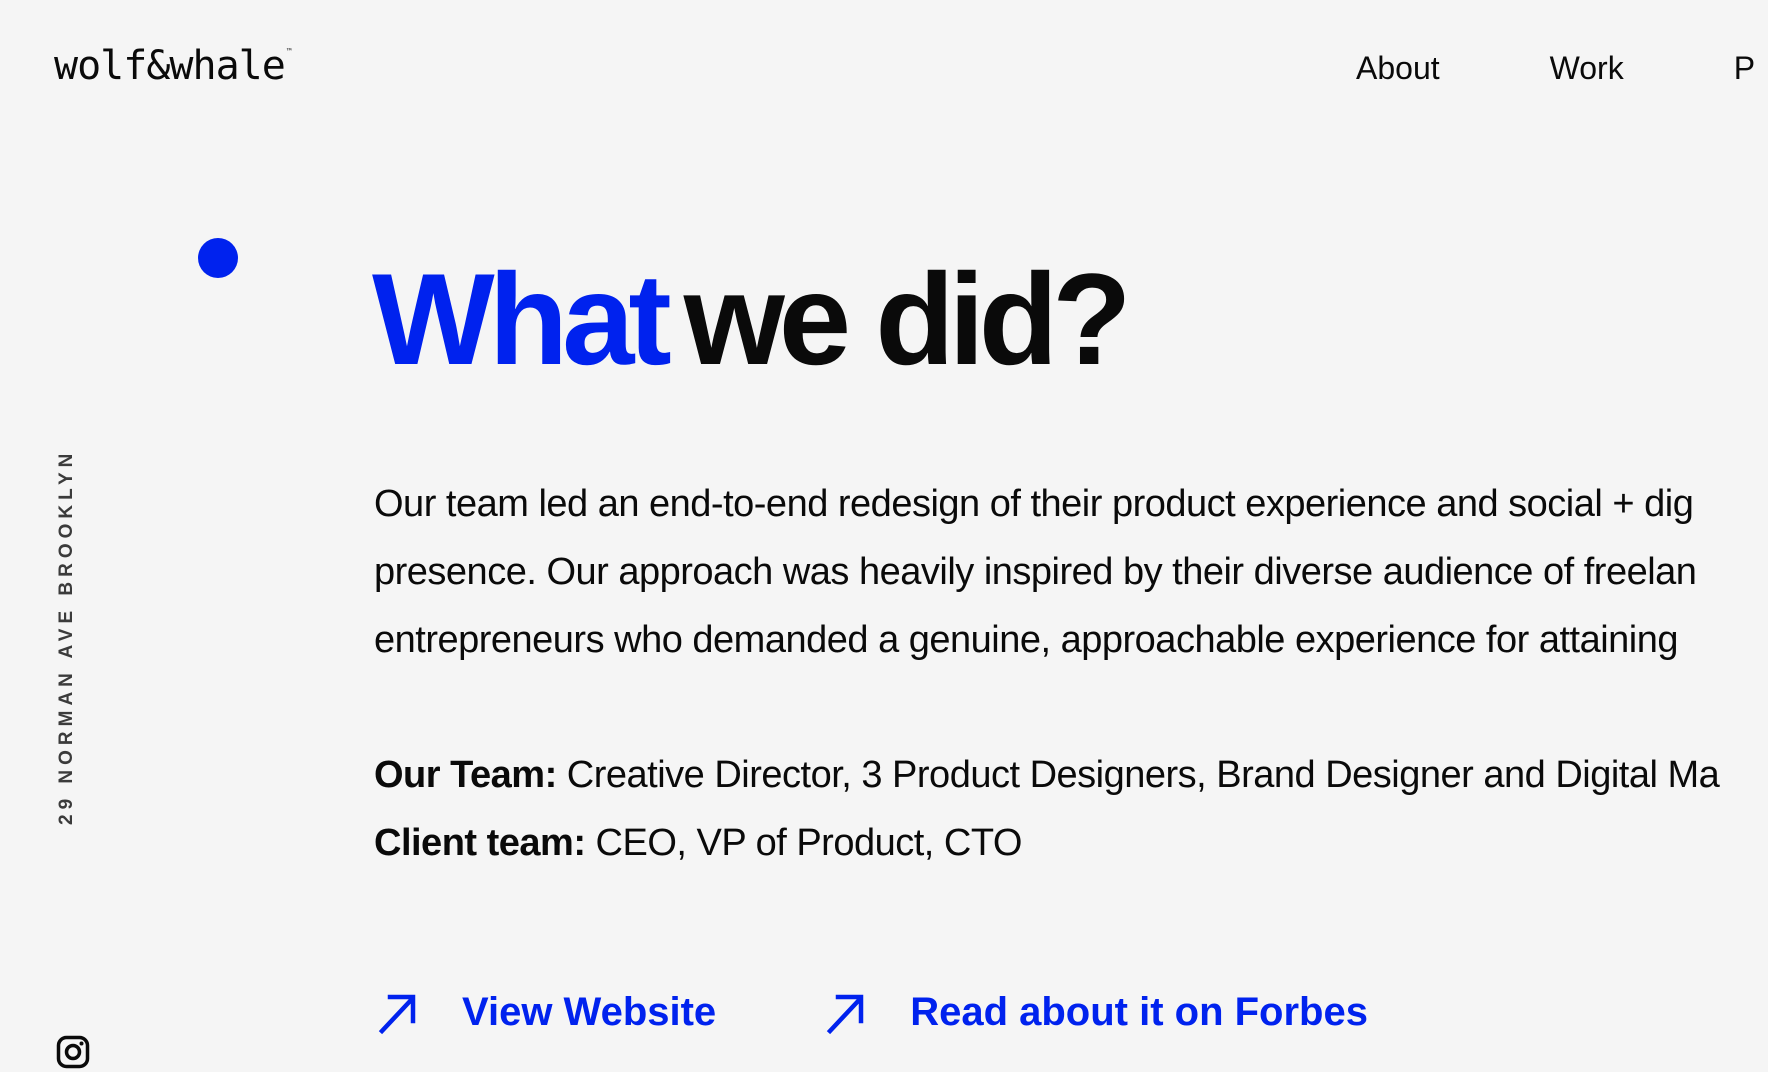 This screenshot has height=1072, width=1768. I want to click on main-nav: About Work P, so click(1555, 68).